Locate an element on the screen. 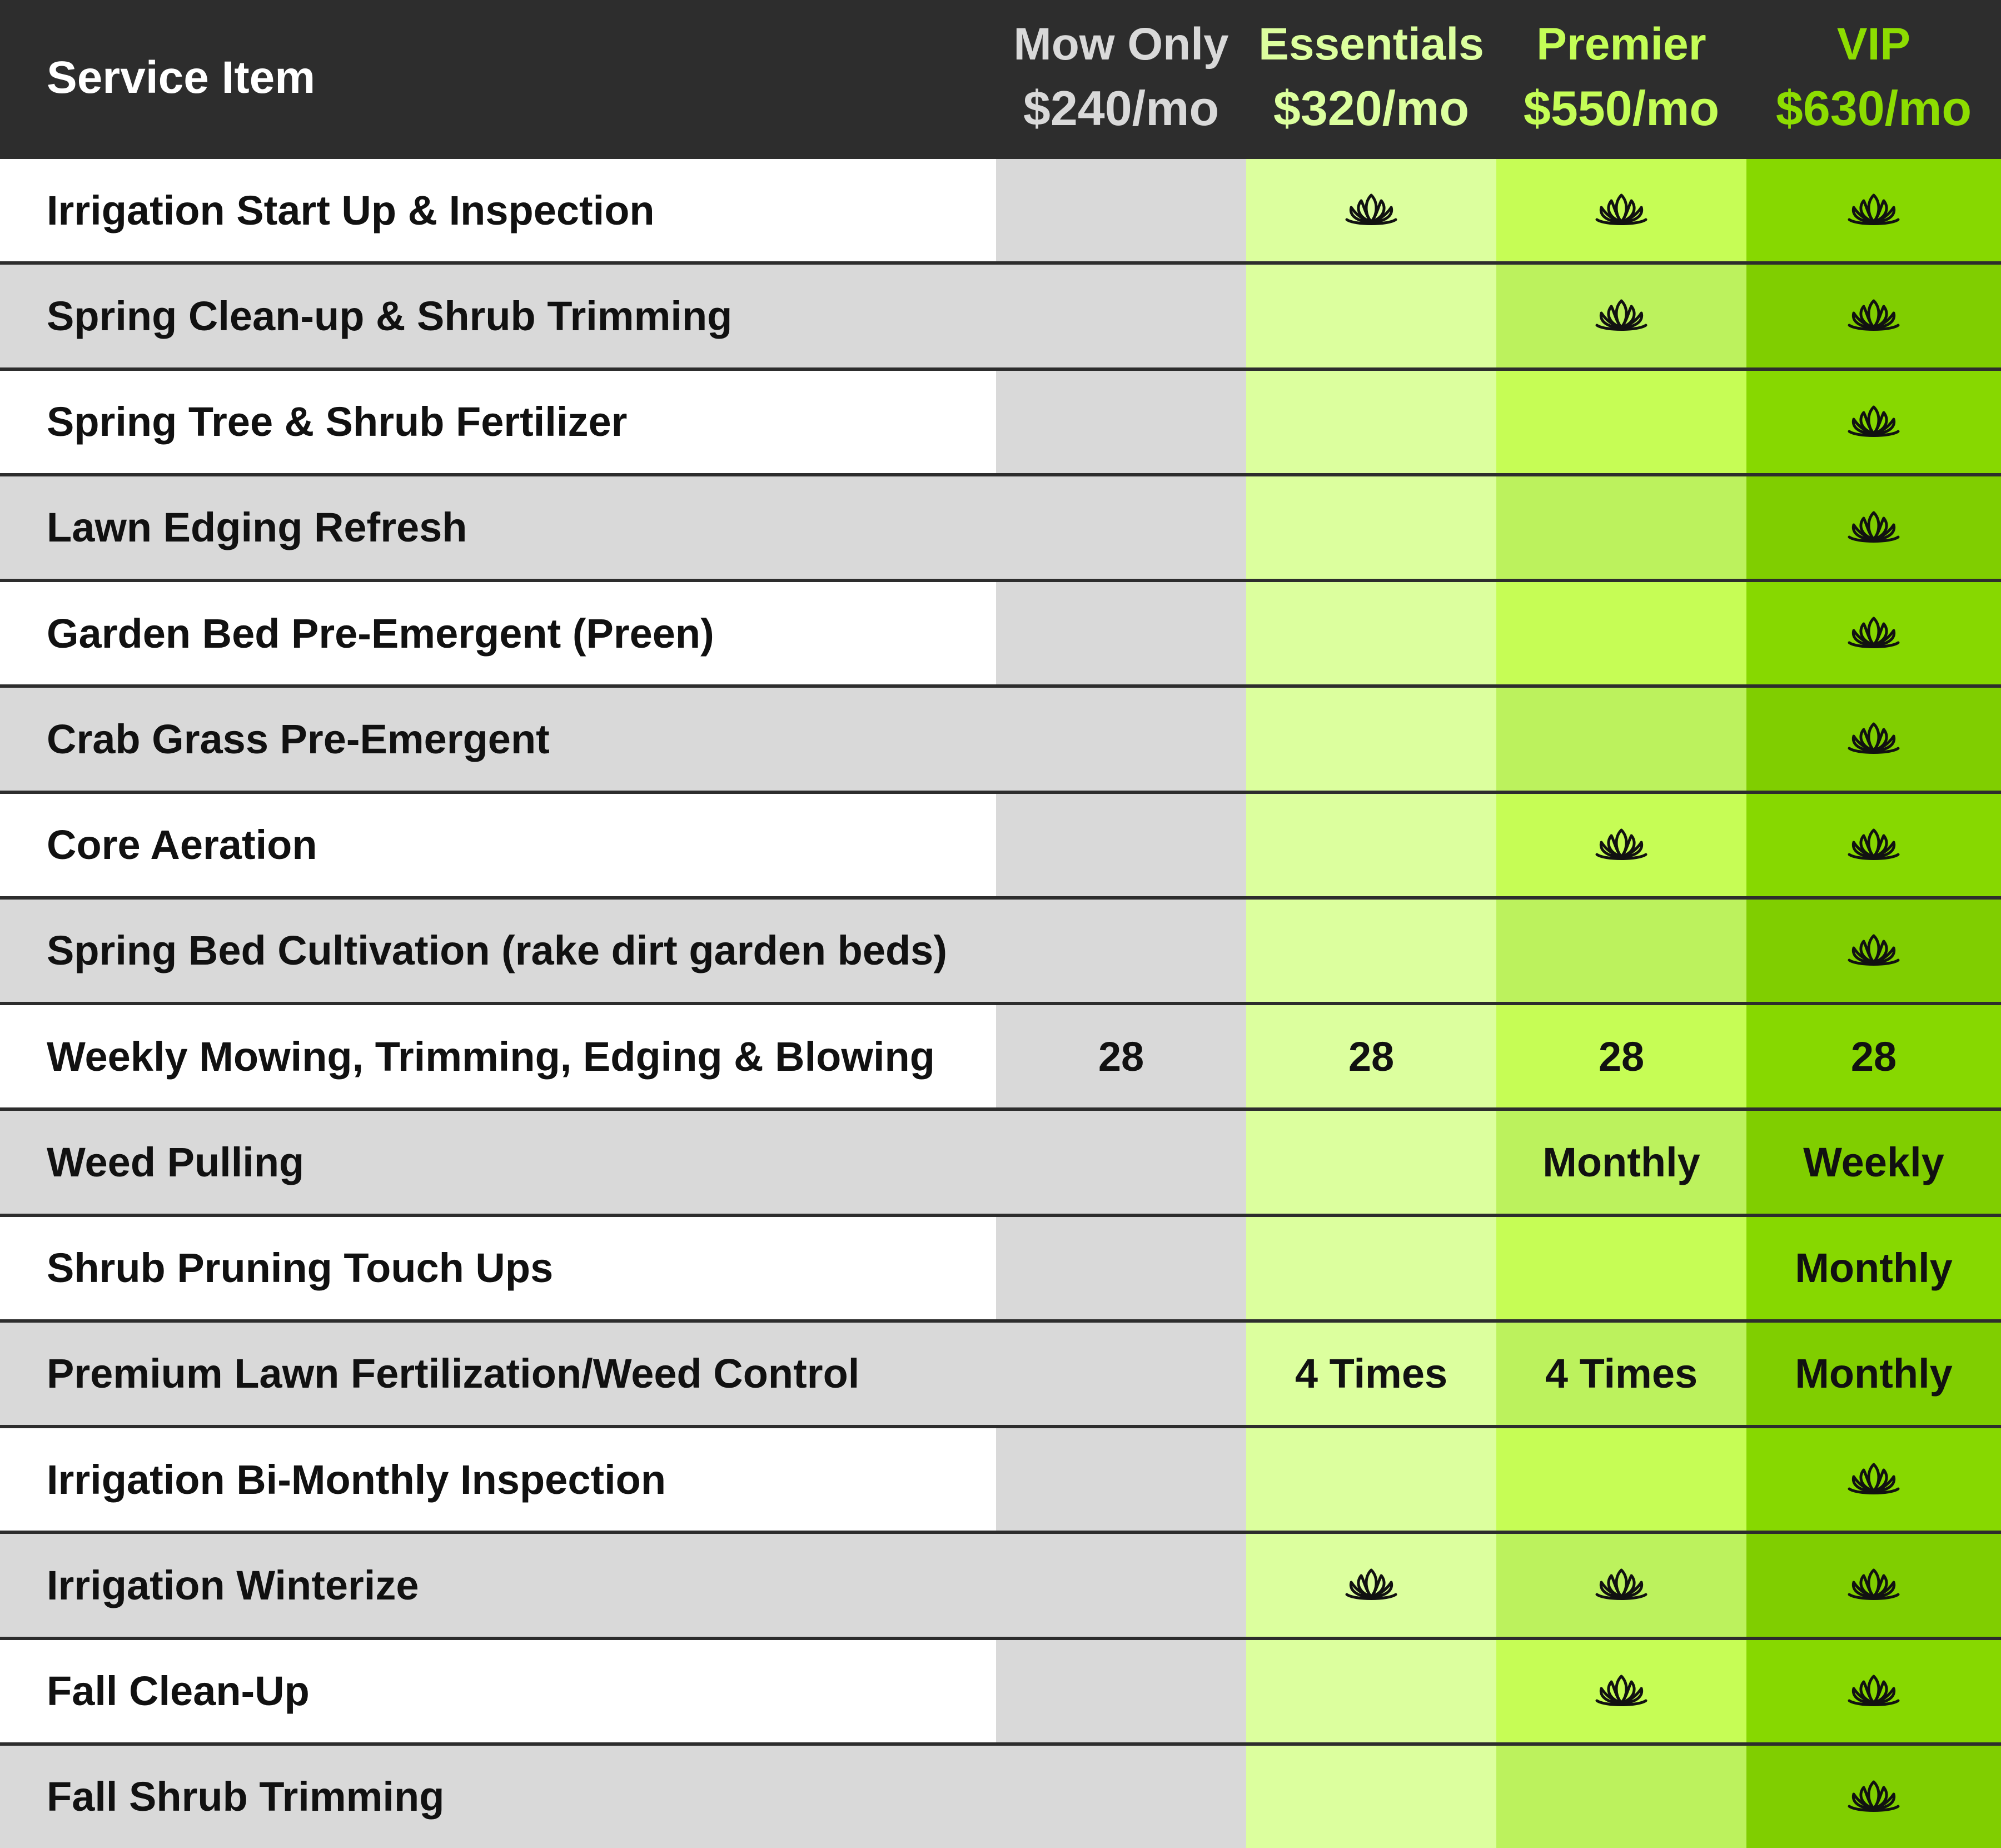  plan-price: $630/mo is located at coordinates (1873, 108).